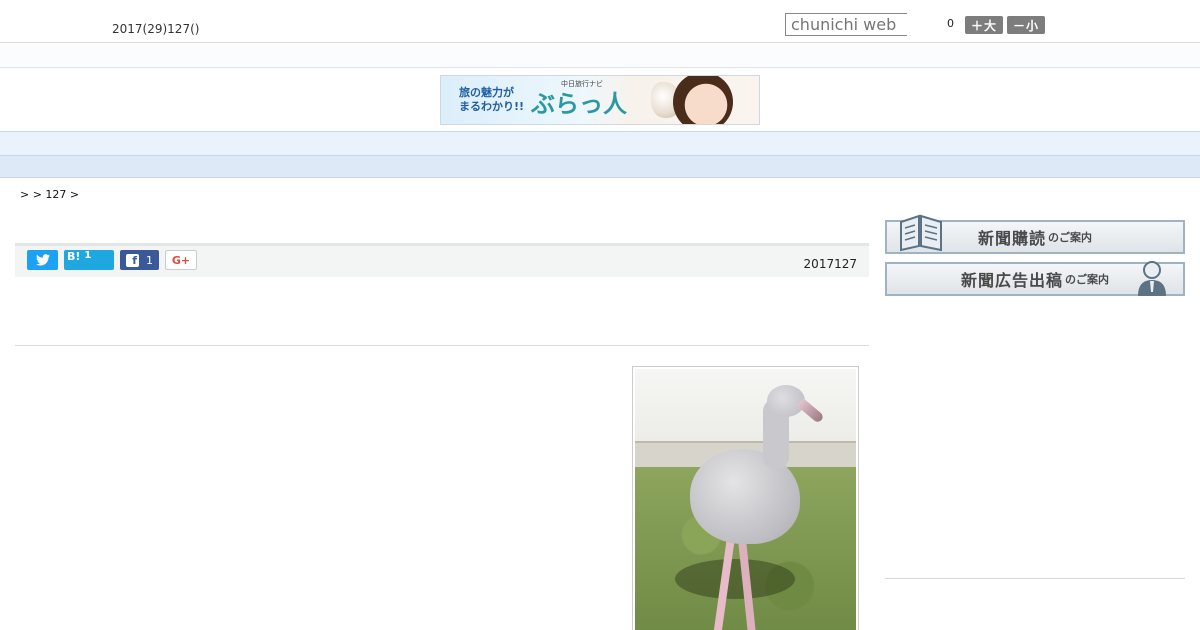 This screenshot has width=1200, height=630. I want to click on sub-bar, so click(600, 56).